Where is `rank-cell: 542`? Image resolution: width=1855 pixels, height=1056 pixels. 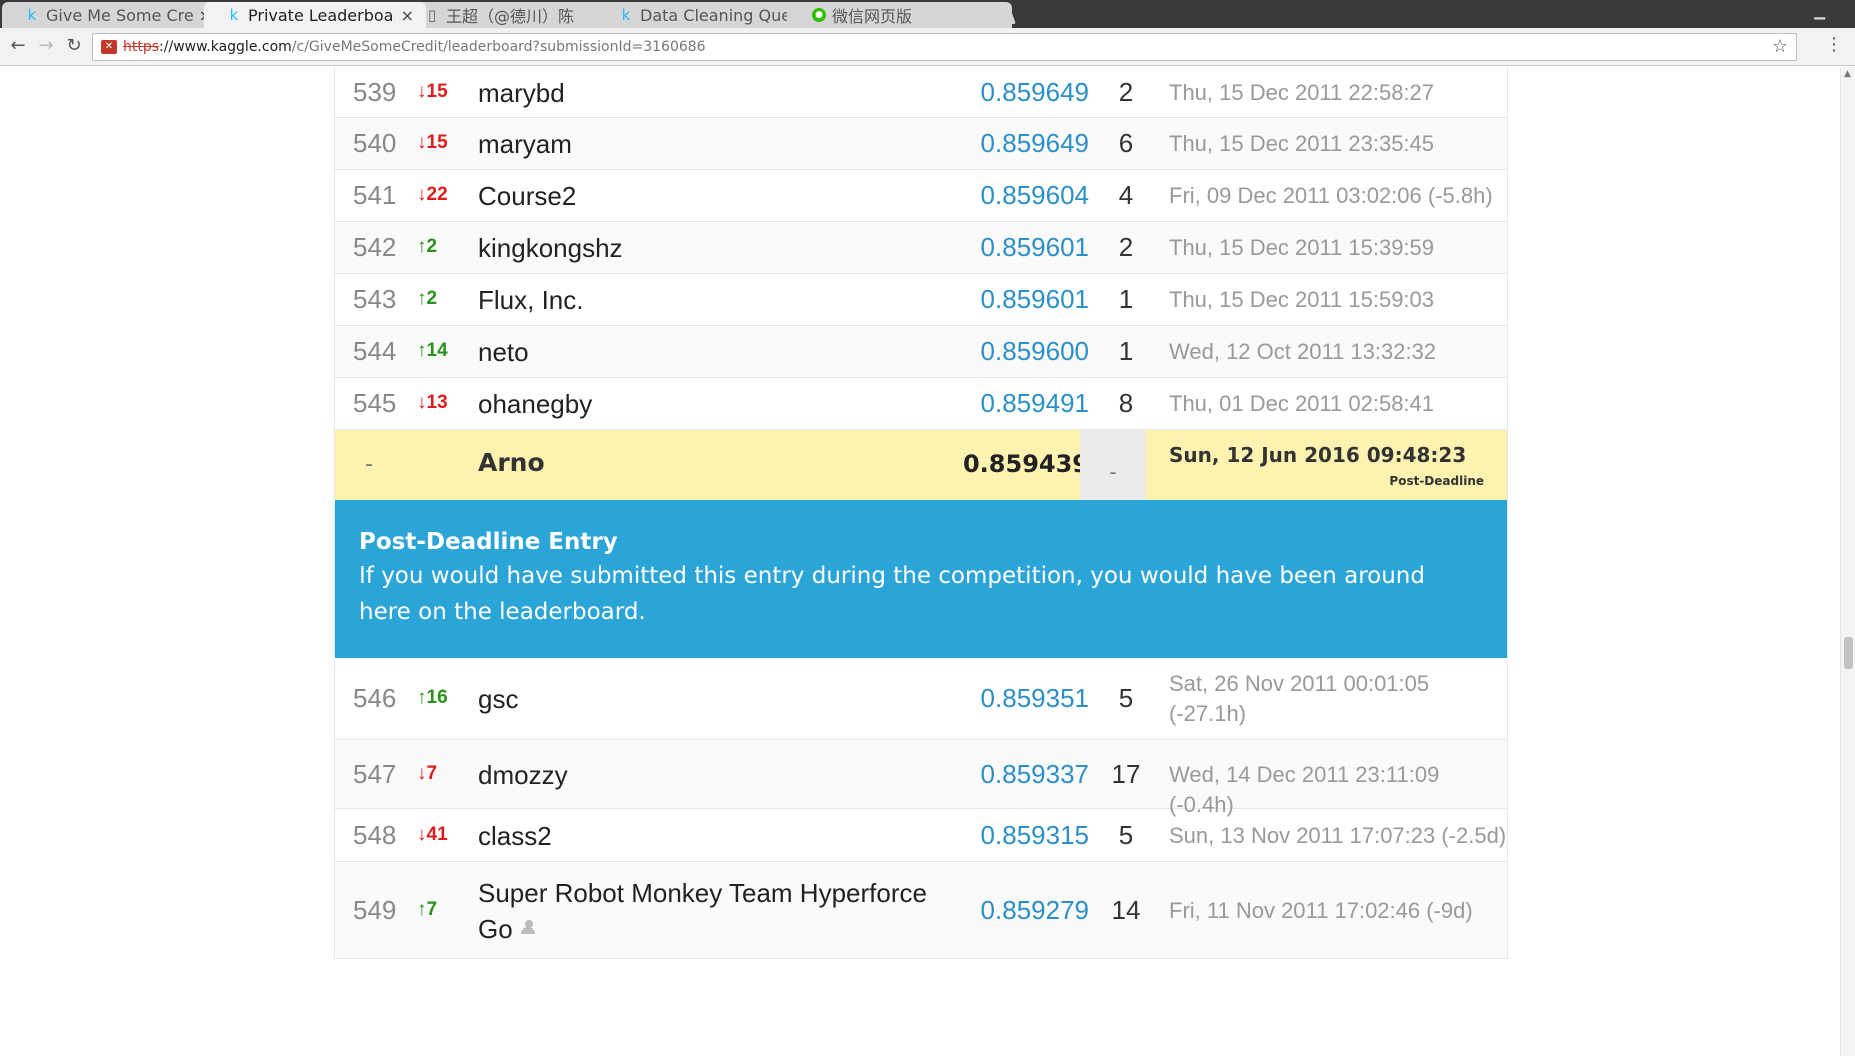 rank-cell: 542 is located at coordinates (375, 247).